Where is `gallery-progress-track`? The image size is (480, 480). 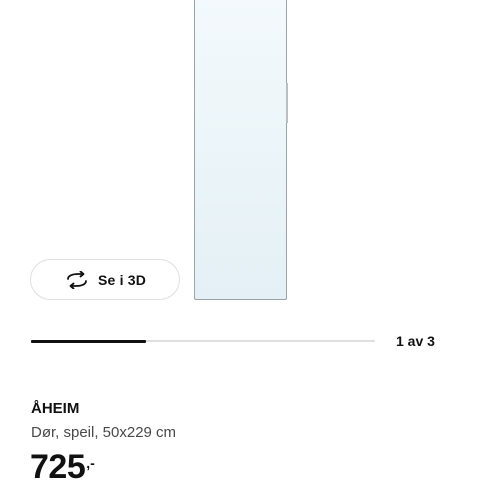
gallery-progress-track is located at coordinates (203, 341).